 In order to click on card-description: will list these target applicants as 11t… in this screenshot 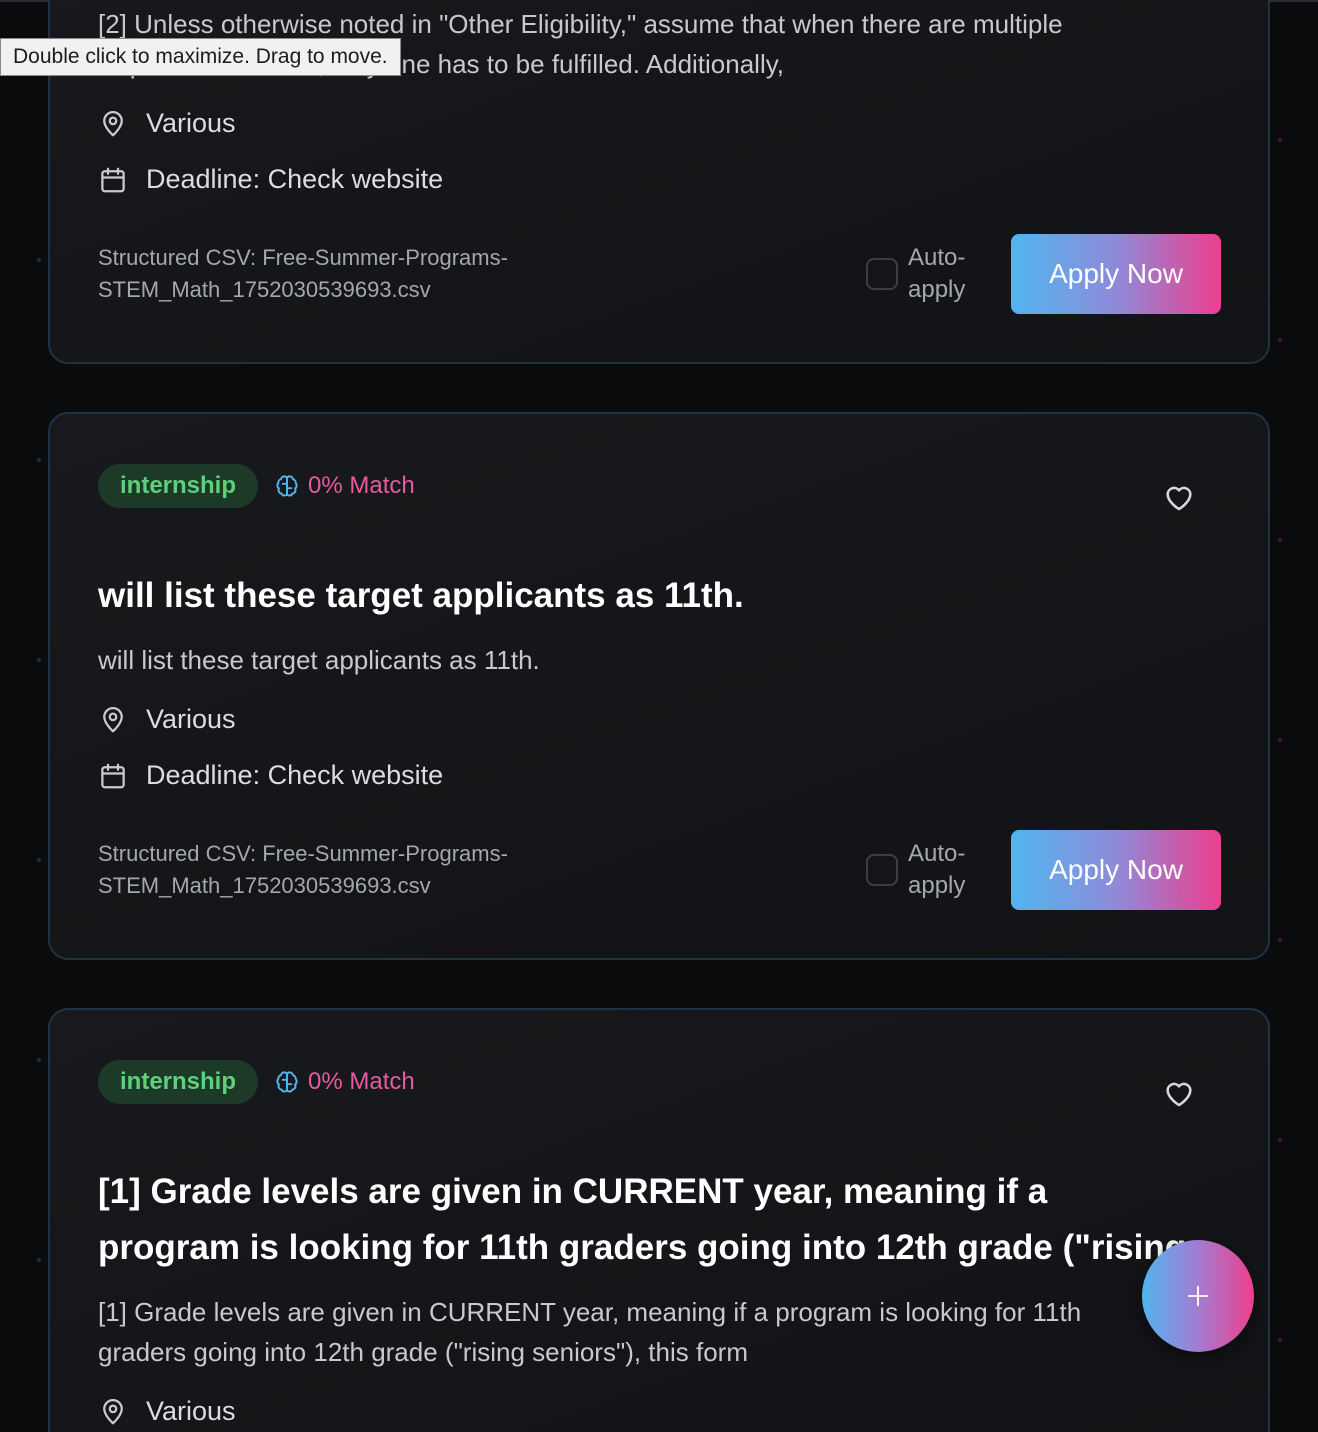, I will do `click(319, 660)`.